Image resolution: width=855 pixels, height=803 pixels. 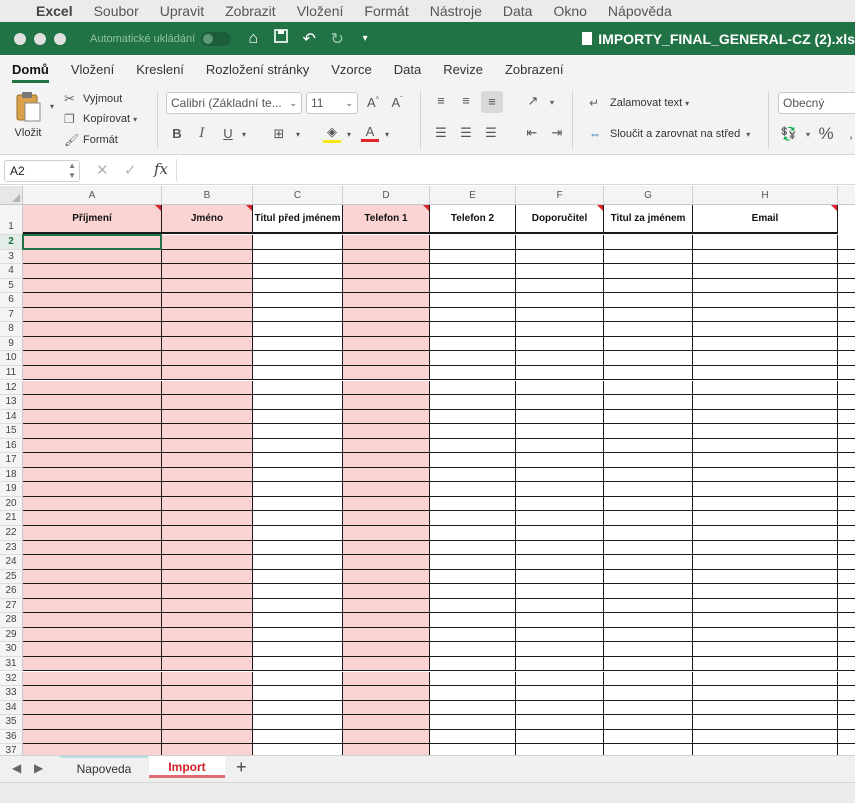 I want to click on column-header-a: A, so click(x=92, y=195).